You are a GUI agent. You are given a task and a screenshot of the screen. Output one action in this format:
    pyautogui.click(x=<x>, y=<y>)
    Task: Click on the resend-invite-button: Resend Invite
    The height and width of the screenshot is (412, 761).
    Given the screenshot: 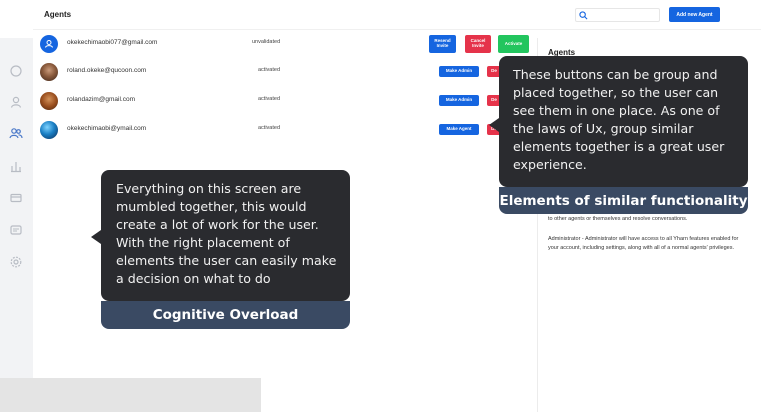 What is the action you would take?
    pyautogui.click(x=442, y=44)
    